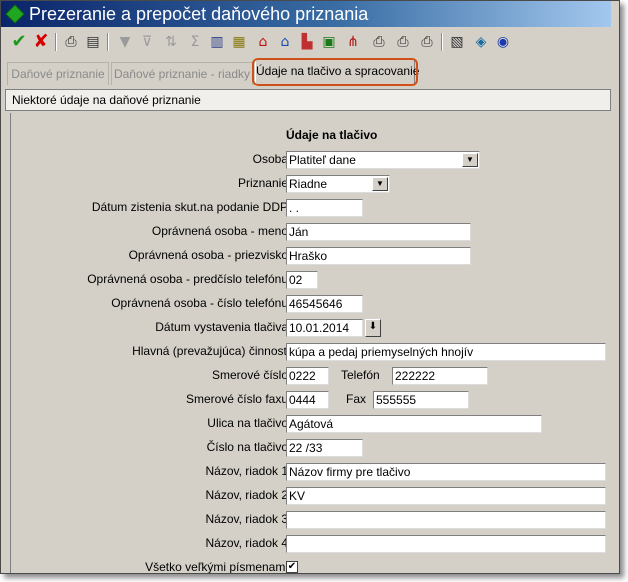 This screenshot has height=582, width=628. Describe the element at coordinates (15, 14) in the screenshot. I see `app-icon` at that location.